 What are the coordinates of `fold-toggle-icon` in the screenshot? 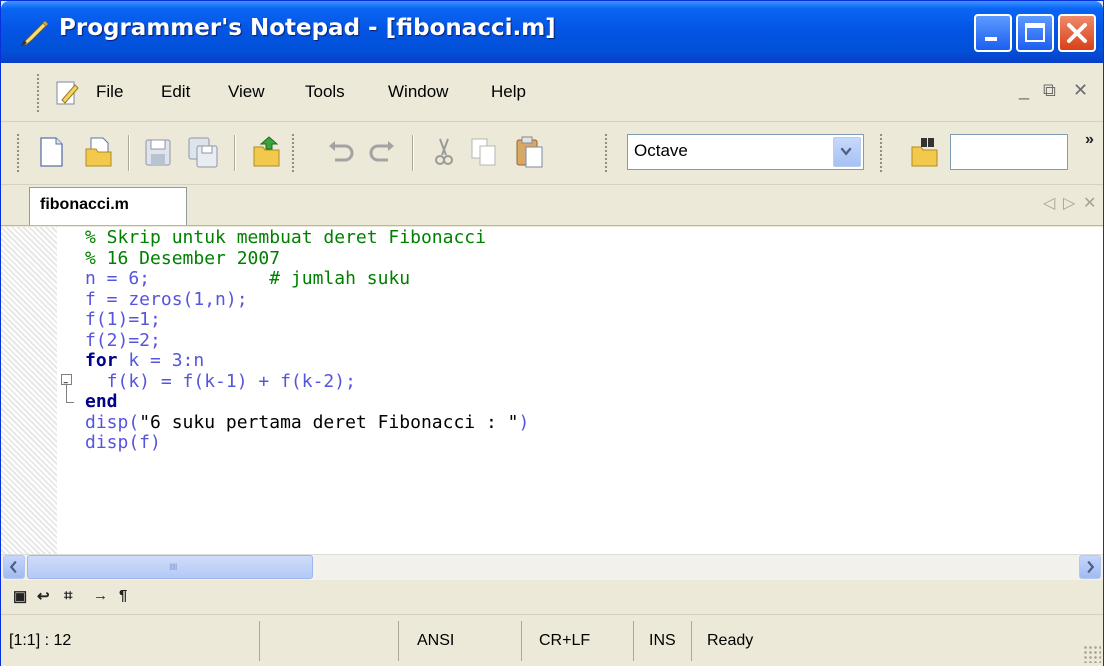 It's located at (66, 379).